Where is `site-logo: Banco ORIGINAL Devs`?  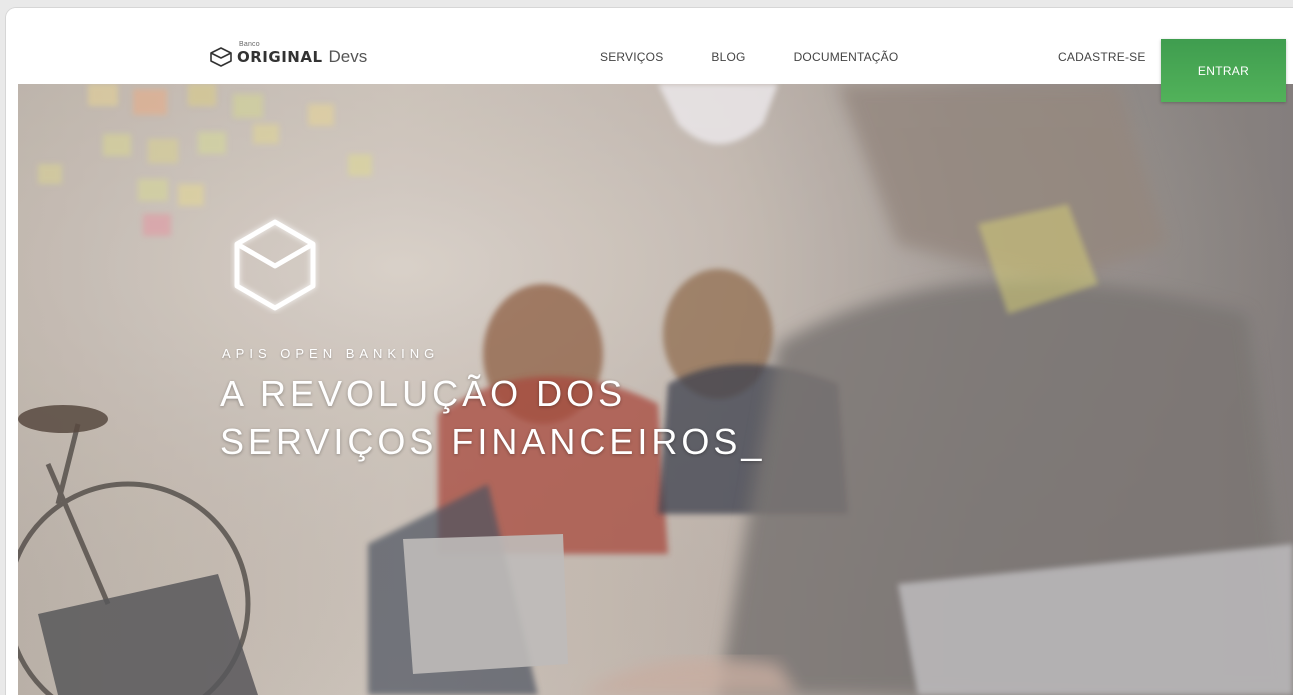 site-logo: Banco ORIGINAL Devs is located at coordinates (288, 55).